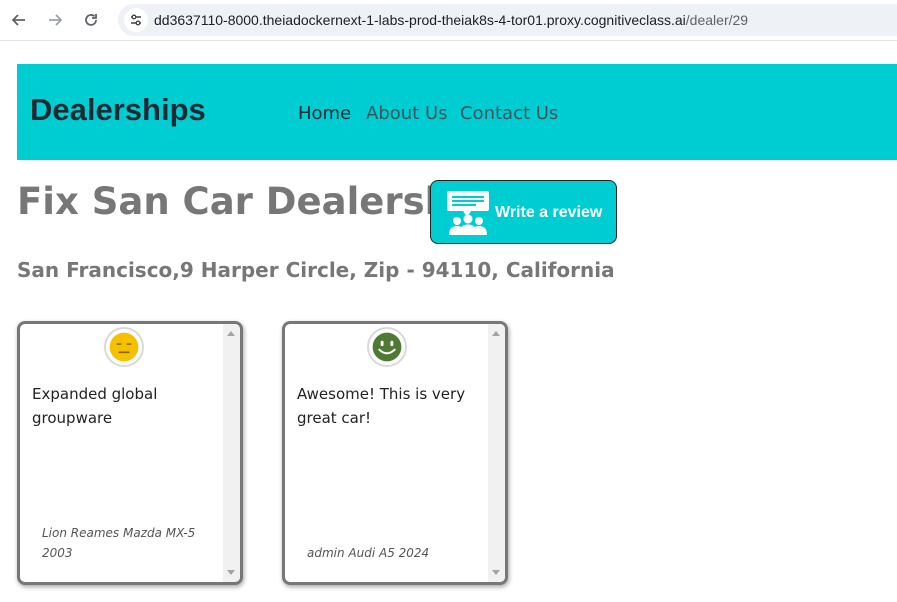 This screenshot has height=602, width=897. What do you see at coordinates (136, 20) in the screenshot?
I see `site-settings-icon` at bounding box center [136, 20].